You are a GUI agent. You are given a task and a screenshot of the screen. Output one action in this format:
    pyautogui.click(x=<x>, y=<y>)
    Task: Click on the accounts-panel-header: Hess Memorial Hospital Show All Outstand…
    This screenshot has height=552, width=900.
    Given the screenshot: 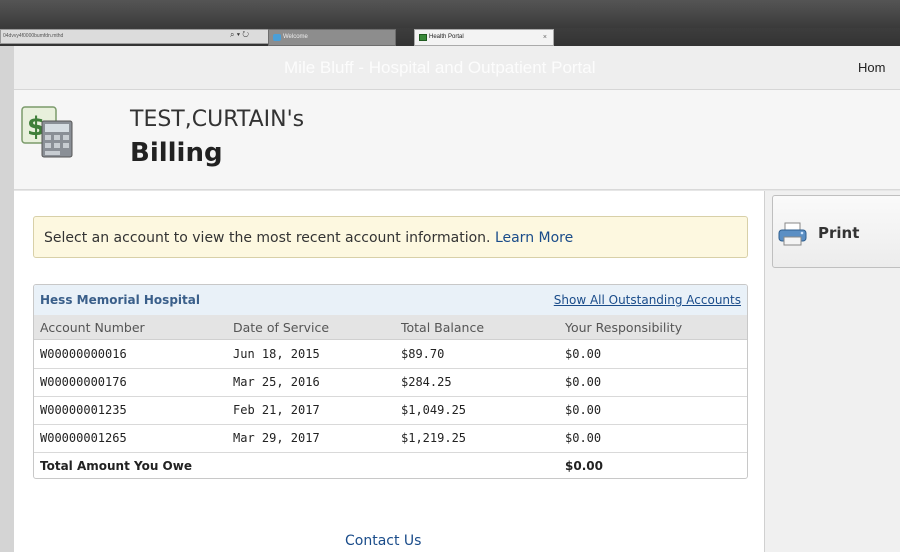 What is the action you would take?
    pyautogui.click(x=390, y=300)
    